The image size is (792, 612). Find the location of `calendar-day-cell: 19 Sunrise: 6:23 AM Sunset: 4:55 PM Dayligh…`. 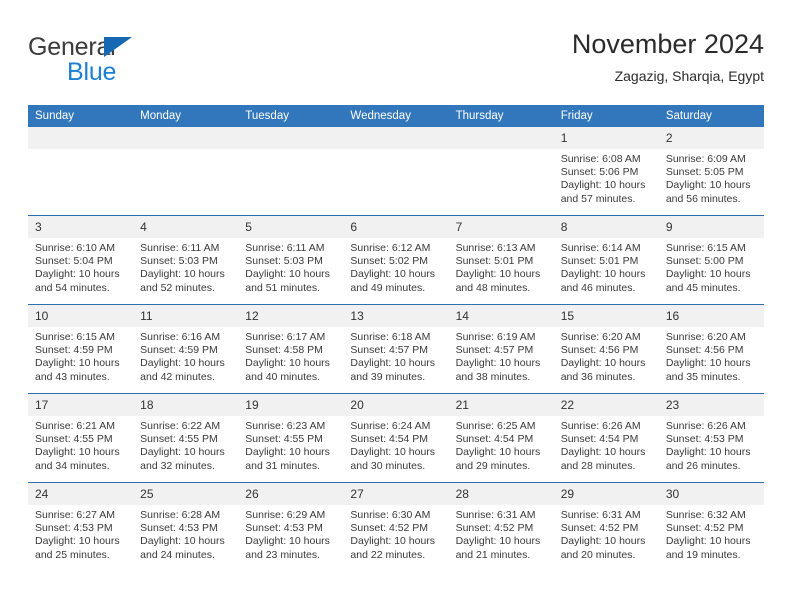

calendar-day-cell: 19 Sunrise: 6:23 AM Sunset: 4:55 PM Dayligh… is located at coordinates (291, 438).